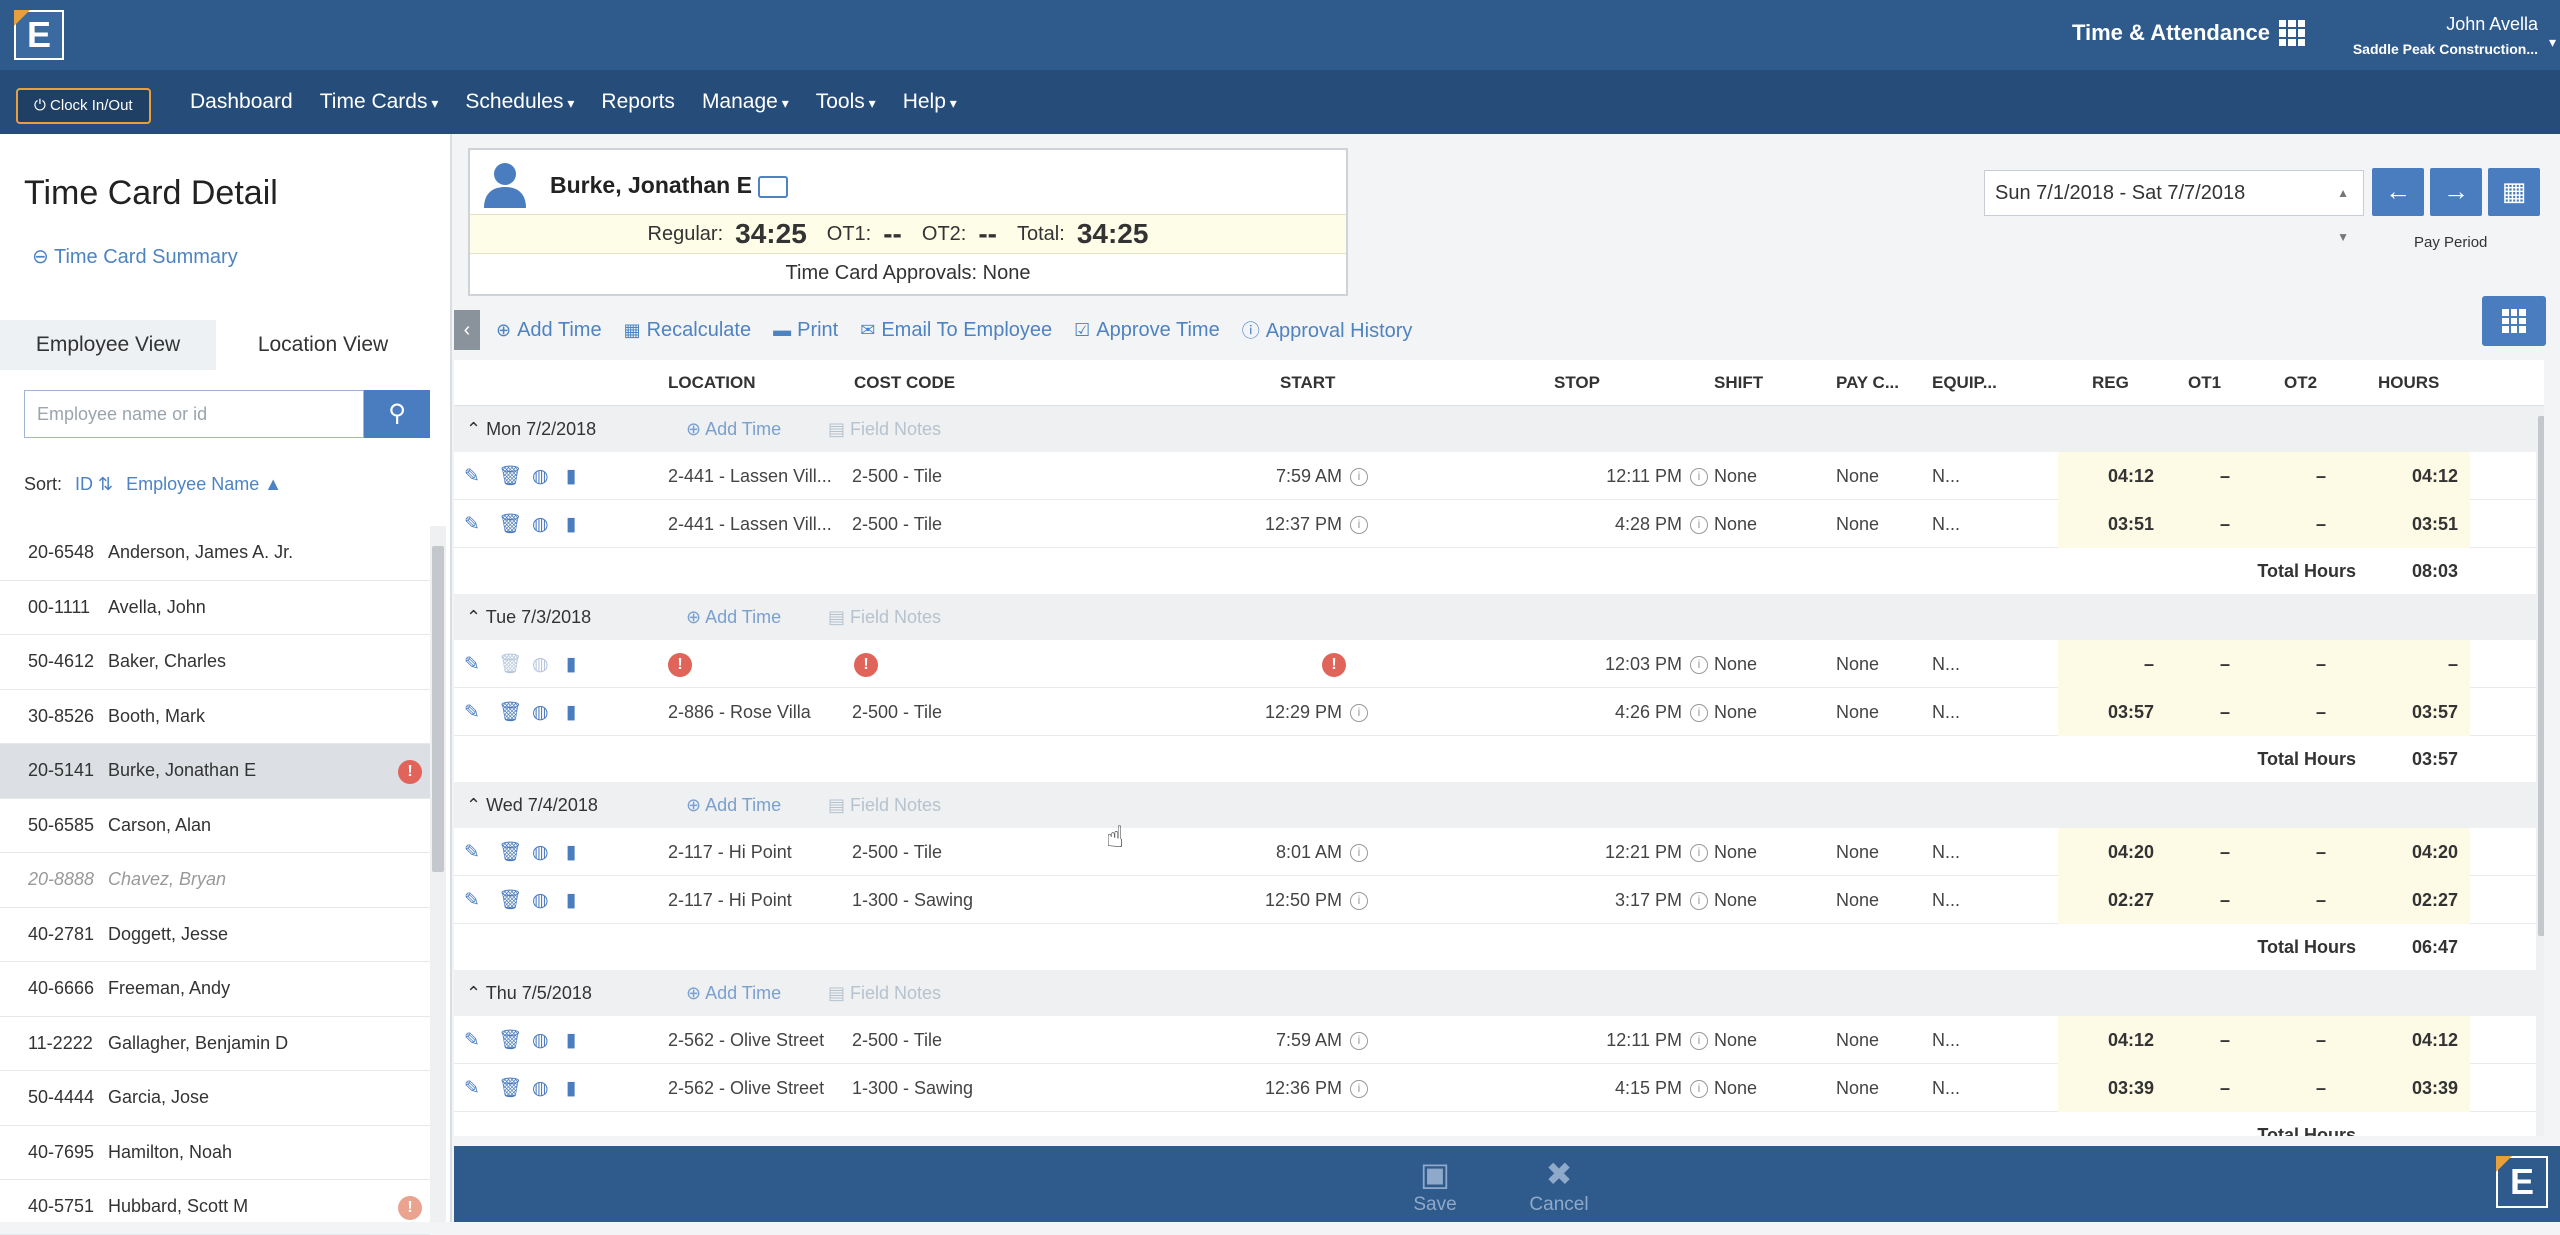  What do you see at coordinates (215, 1153) in the screenshot?
I see `list-item: 40-7695 Hamilton, Noah` at bounding box center [215, 1153].